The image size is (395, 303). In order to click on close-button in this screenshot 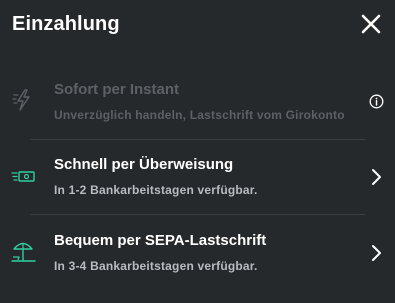, I will do `click(371, 24)`.